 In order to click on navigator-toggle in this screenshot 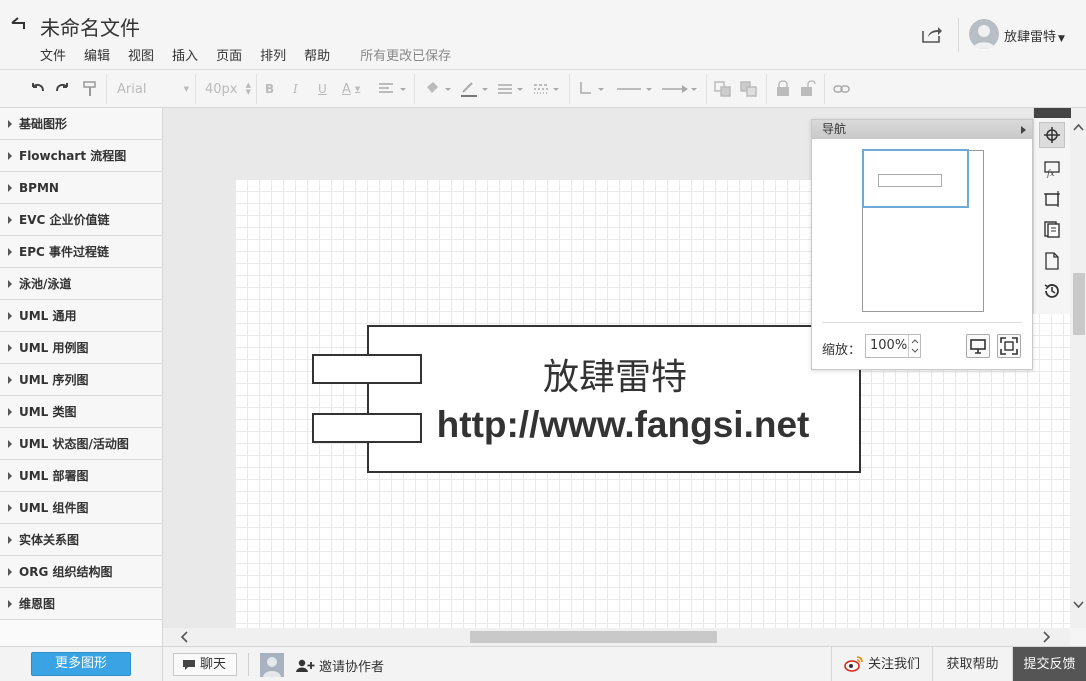, I will do `click(1052, 135)`.